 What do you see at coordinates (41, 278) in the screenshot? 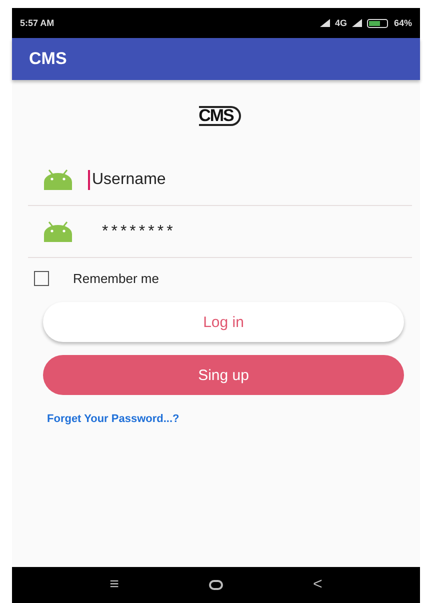
I see `remember-checkbox` at bounding box center [41, 278].